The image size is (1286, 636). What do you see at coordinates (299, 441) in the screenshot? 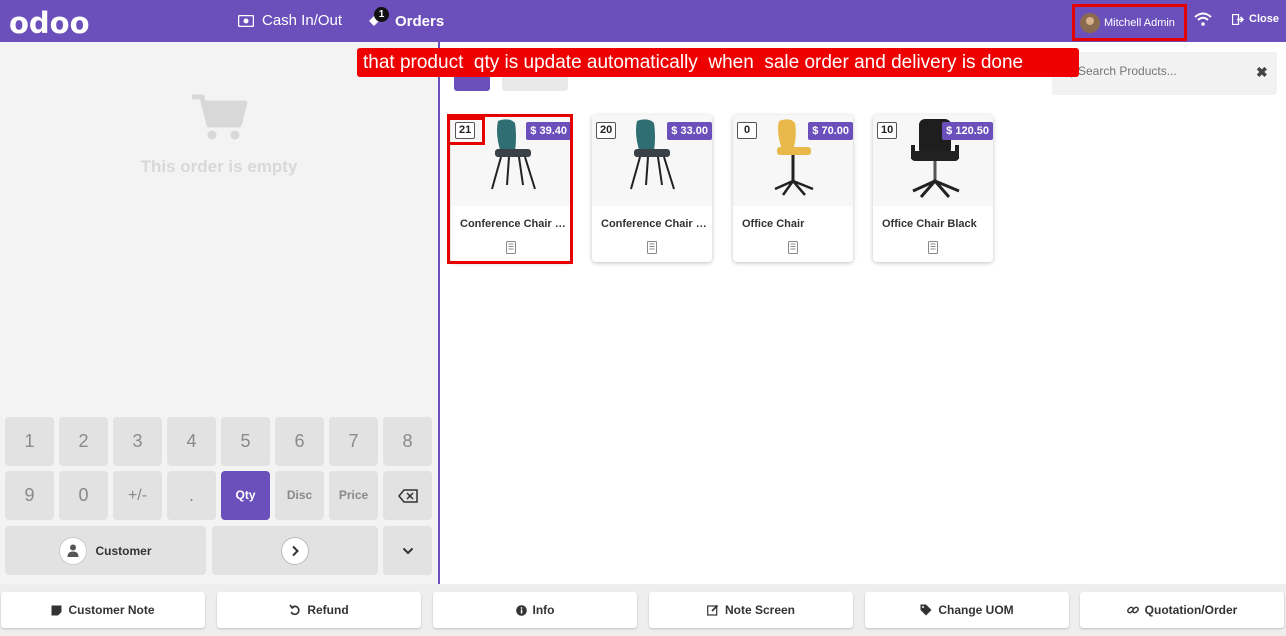
I see `key-6: 6` at bounding box center [299, 441].